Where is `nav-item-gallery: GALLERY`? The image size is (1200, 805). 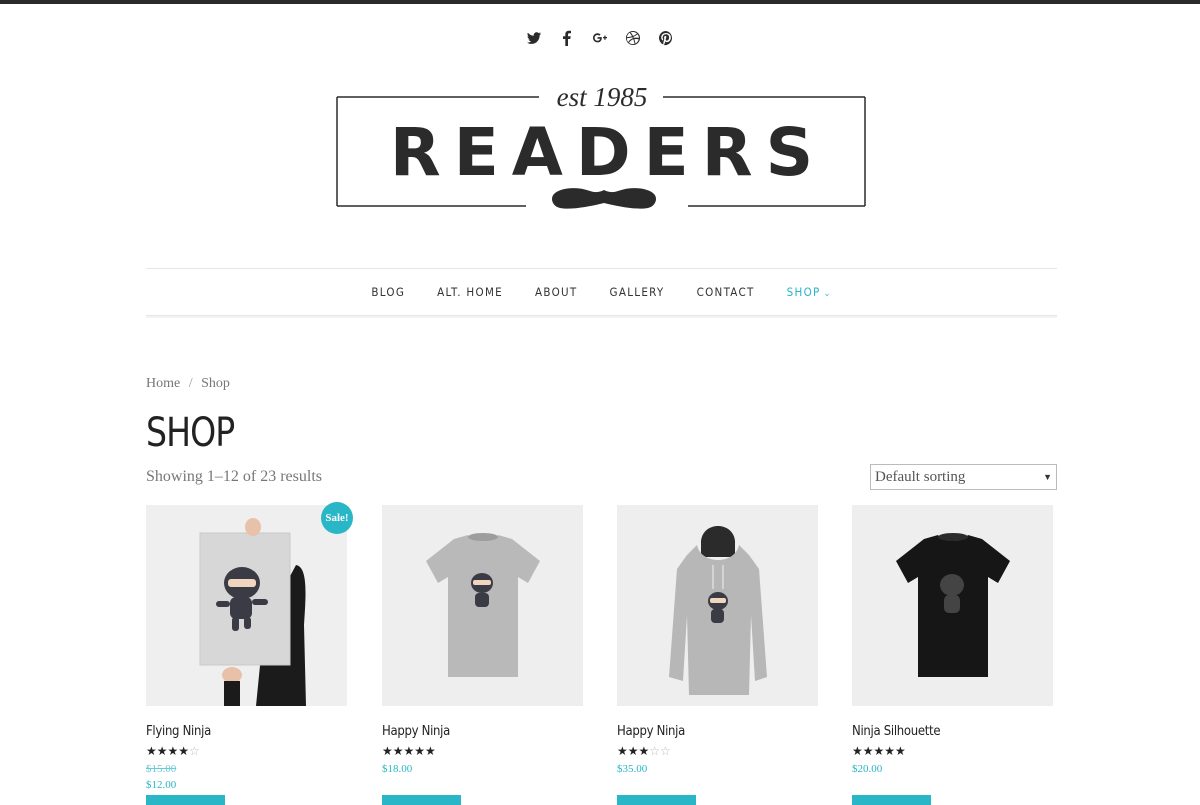
nav-item-gallery: GALLERY is located at coordinates (637, 292).